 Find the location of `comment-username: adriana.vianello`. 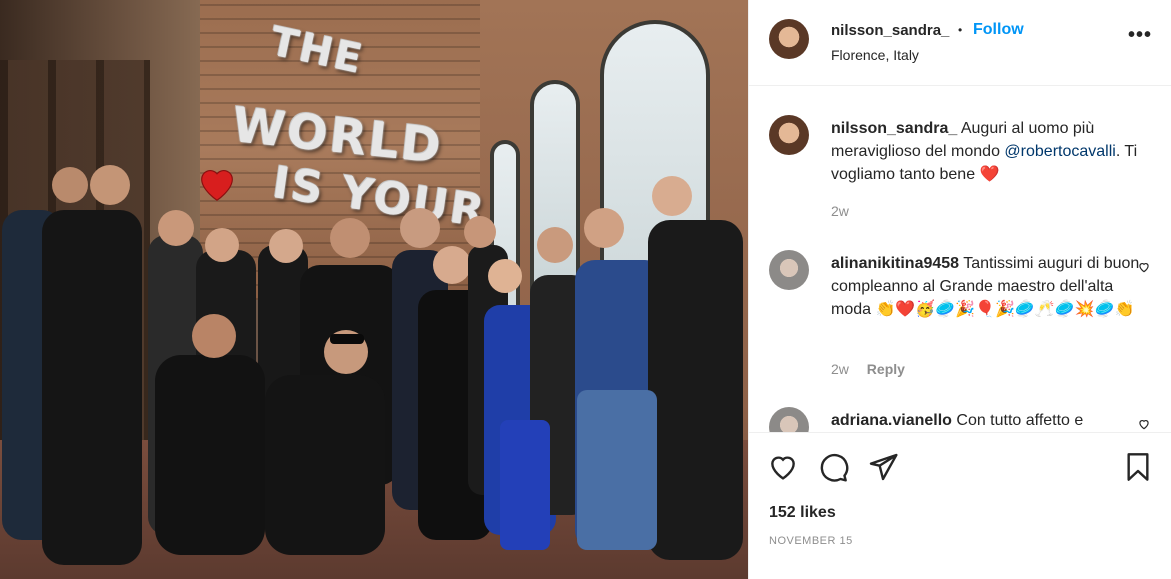

comment-username: adriana.vianello is located at coordinates (891, 420).